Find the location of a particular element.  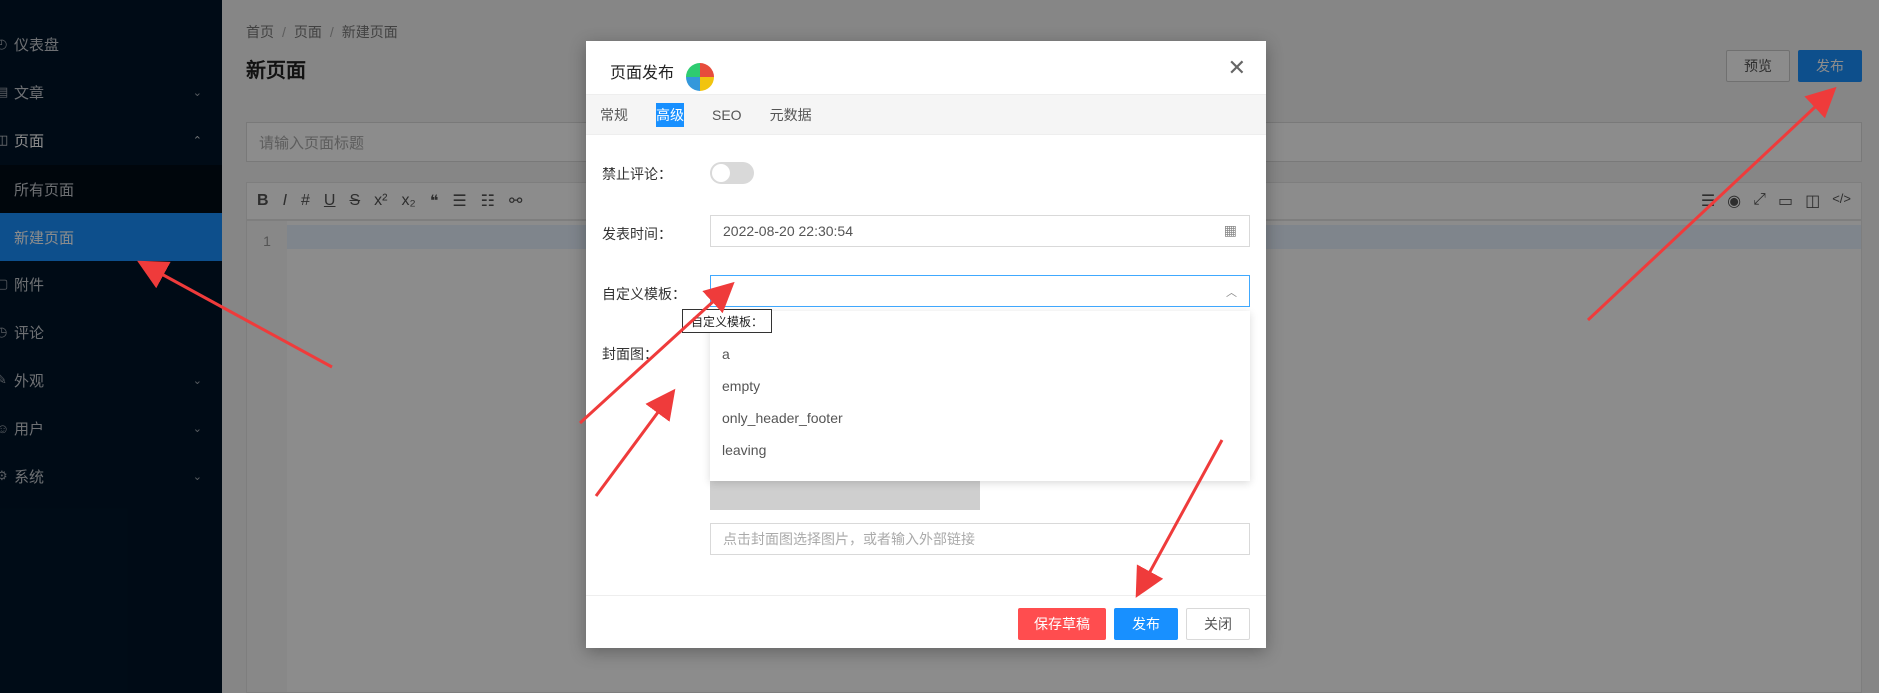

modal-header: 页面发布 ✕ is located at coordinates (926, 68).